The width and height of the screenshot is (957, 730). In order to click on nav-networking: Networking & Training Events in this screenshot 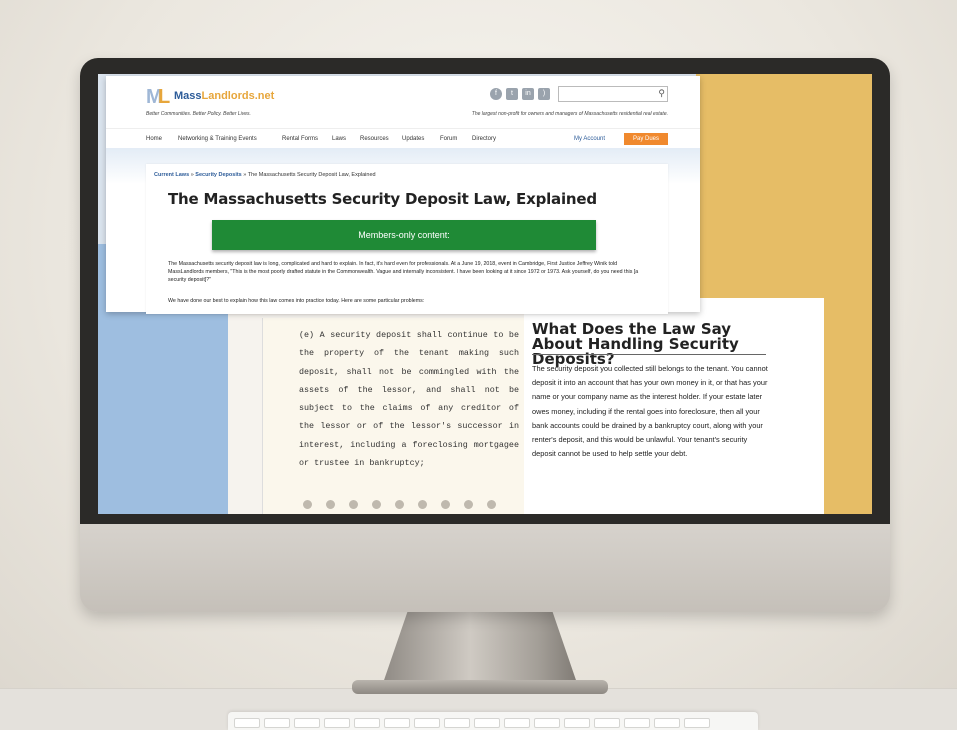, I will do `click(217, 139)`.